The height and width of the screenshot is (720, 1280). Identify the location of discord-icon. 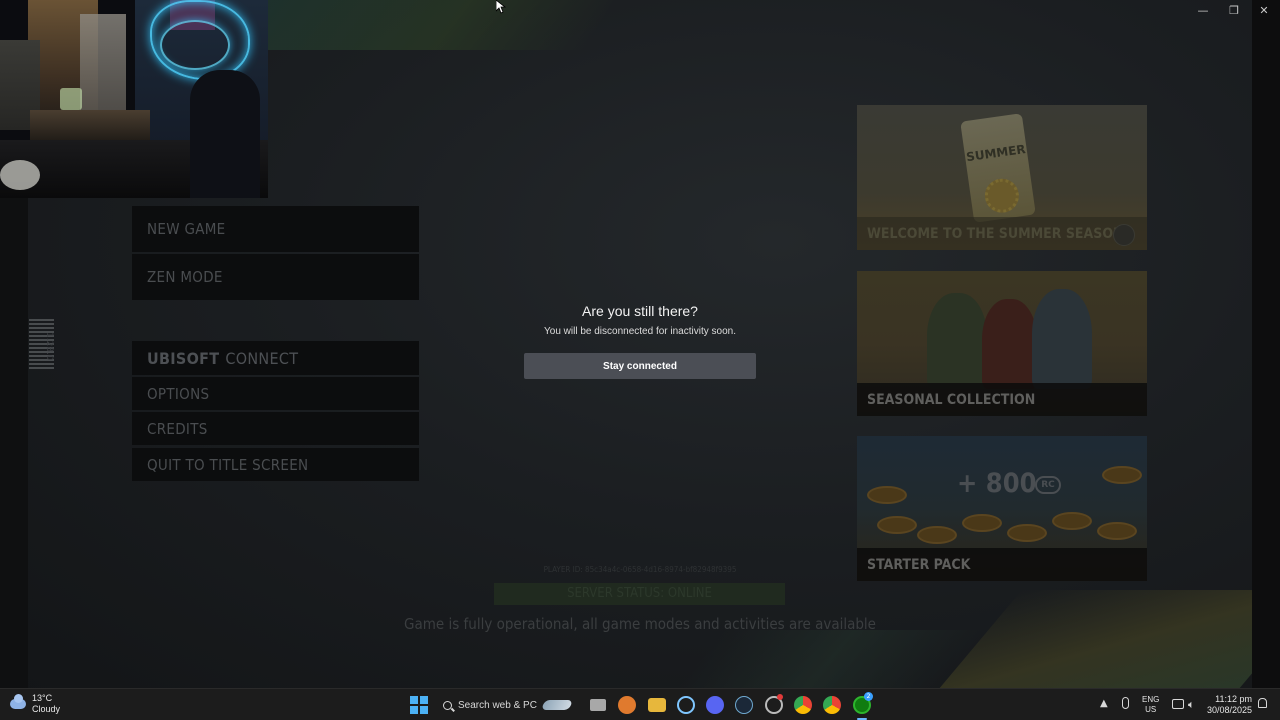
(715, 705).